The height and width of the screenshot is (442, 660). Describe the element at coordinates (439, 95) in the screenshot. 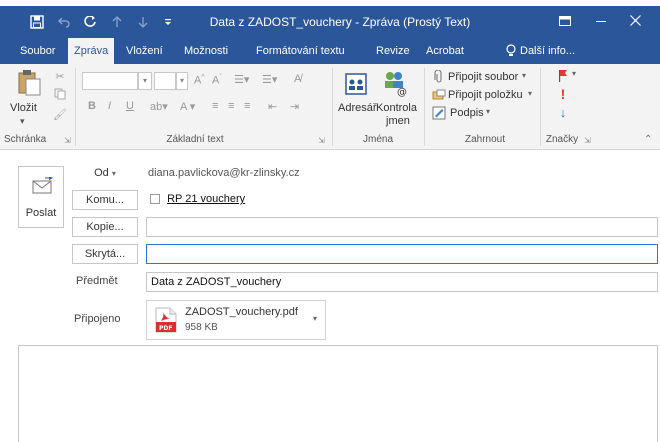

I see `attach-item-icon` at that location.